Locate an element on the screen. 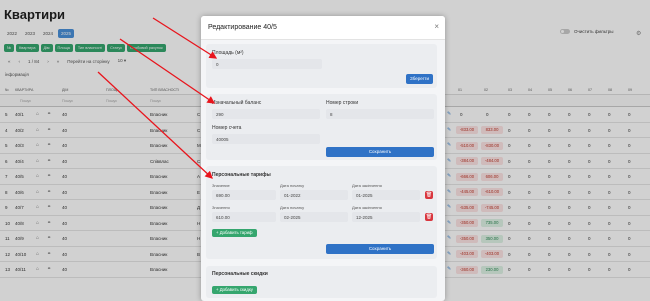 This screenshot has width=650, height=301. annotation-arrows is located at coordinates (157, 98).